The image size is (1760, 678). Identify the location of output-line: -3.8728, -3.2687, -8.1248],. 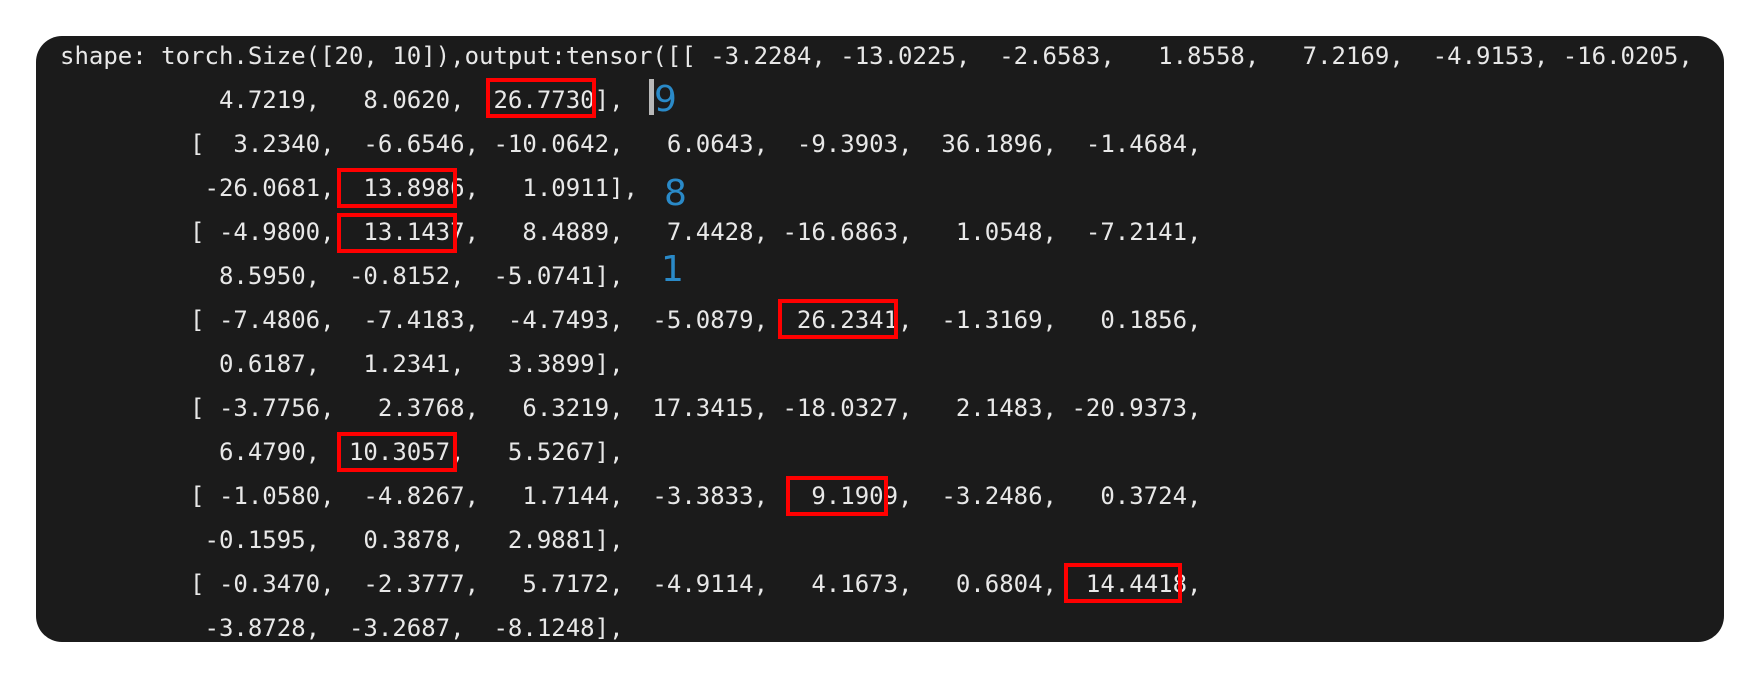
(342, 628).